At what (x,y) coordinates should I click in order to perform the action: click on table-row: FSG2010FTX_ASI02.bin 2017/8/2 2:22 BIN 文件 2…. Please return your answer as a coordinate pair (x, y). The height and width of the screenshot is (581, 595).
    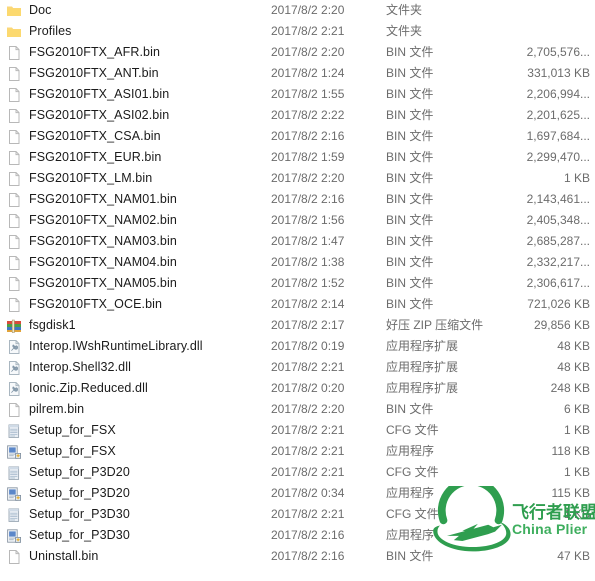
    Looking at the image, I should click on (297, 115).